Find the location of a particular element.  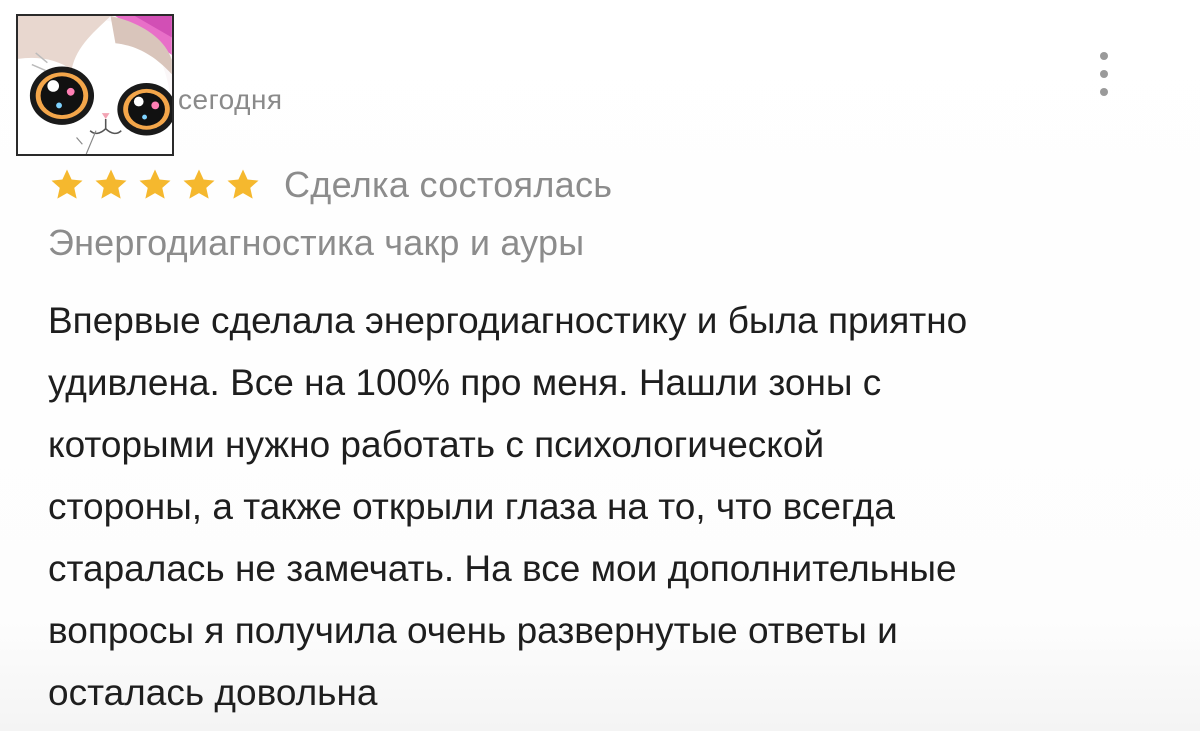

deal-status-label: Сделка состоялась is located at coordinates (448, 184).